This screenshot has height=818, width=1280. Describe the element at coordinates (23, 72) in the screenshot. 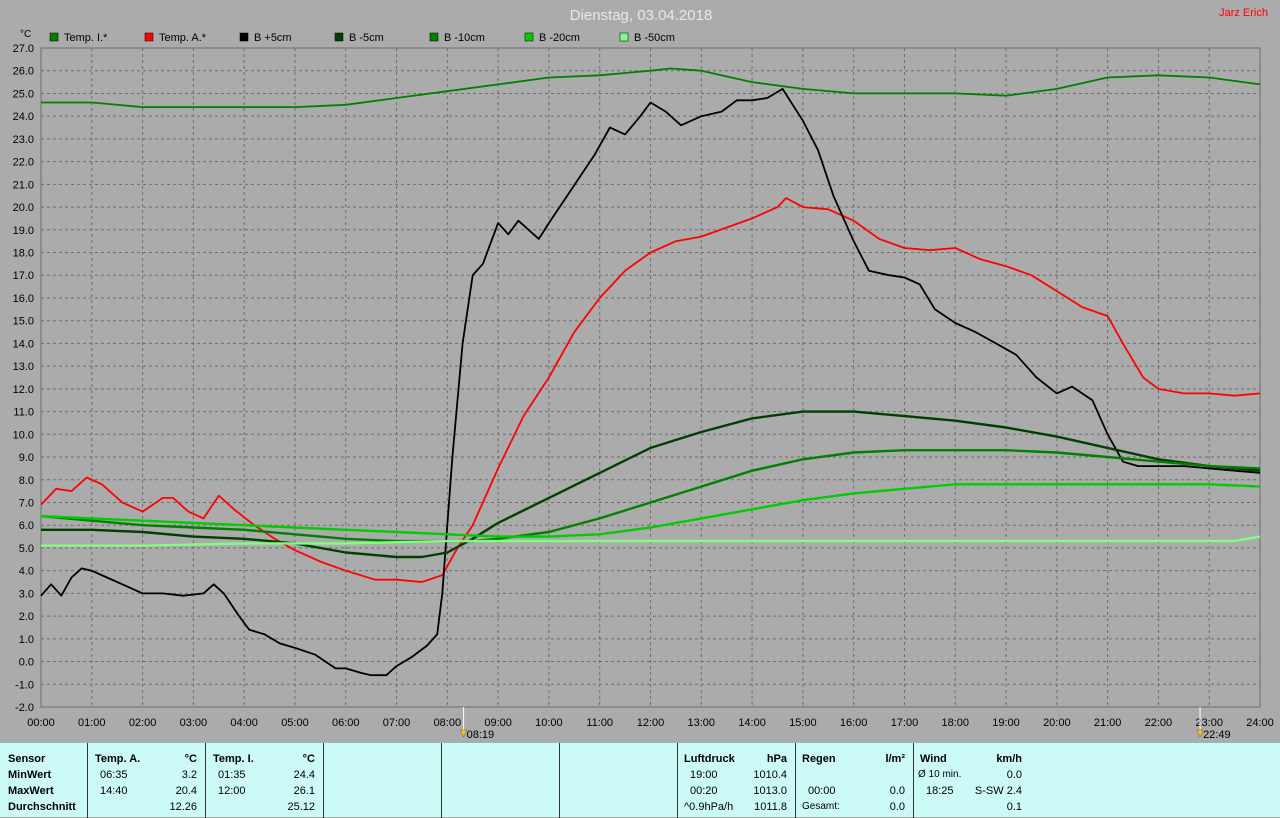

I see `y-tick-label: 26.0` at that location.